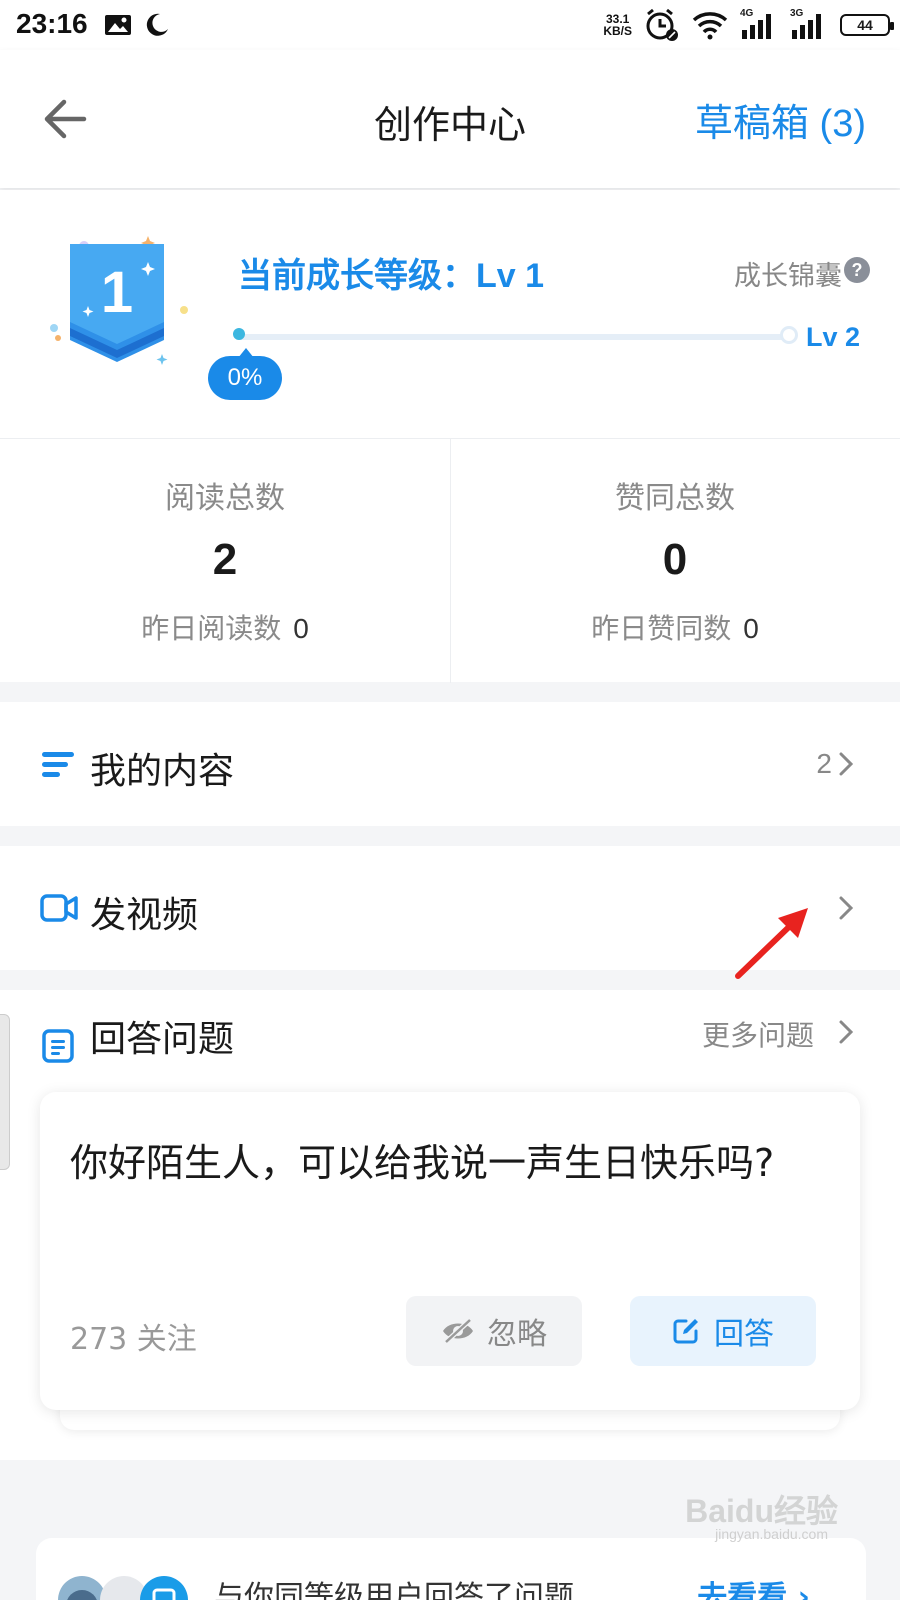  Describe the element at coordinates (394, 1590) in the screenshot. I see `promo-text: 与你同等级用户回答了问题` at that location.